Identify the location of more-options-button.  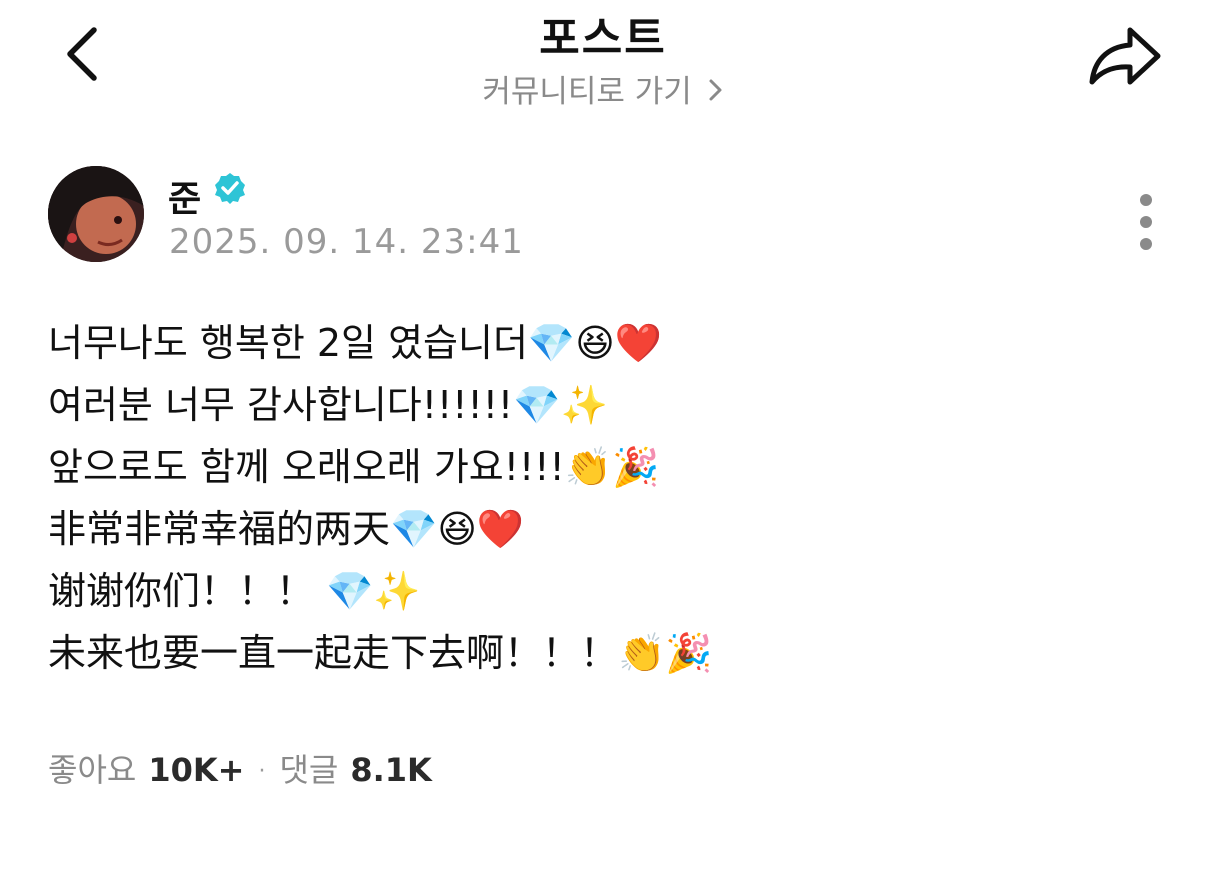
(1146, 222).